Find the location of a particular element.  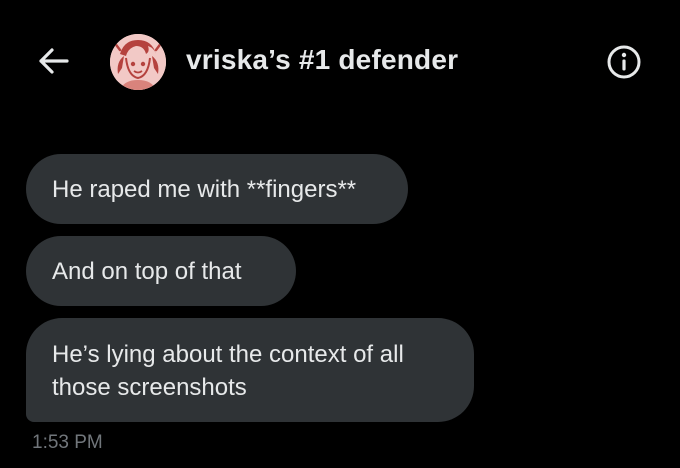

info-icon is located at coordinates (624, 62).